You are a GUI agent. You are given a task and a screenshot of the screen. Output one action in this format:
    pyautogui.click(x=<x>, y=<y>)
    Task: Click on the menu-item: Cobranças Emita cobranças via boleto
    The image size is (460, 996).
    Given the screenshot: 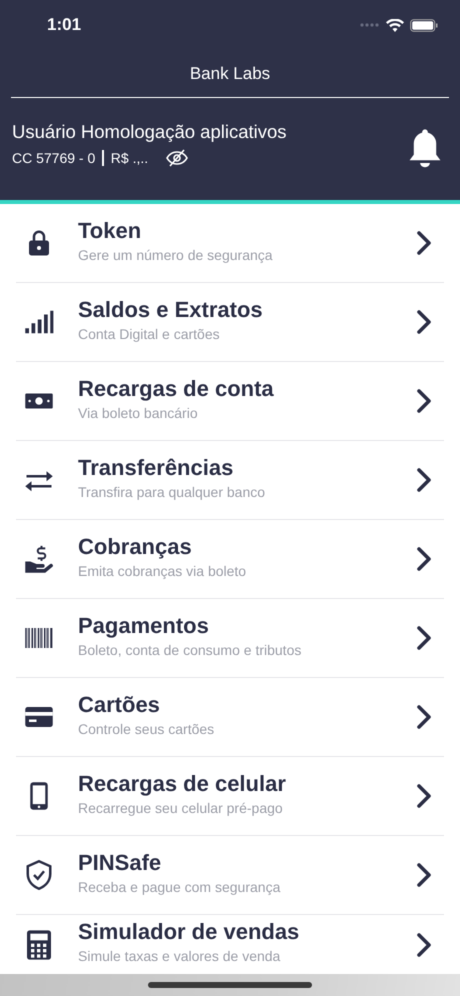 What is the action you would take?
    pyautogui.click(x=230, y=559)
    